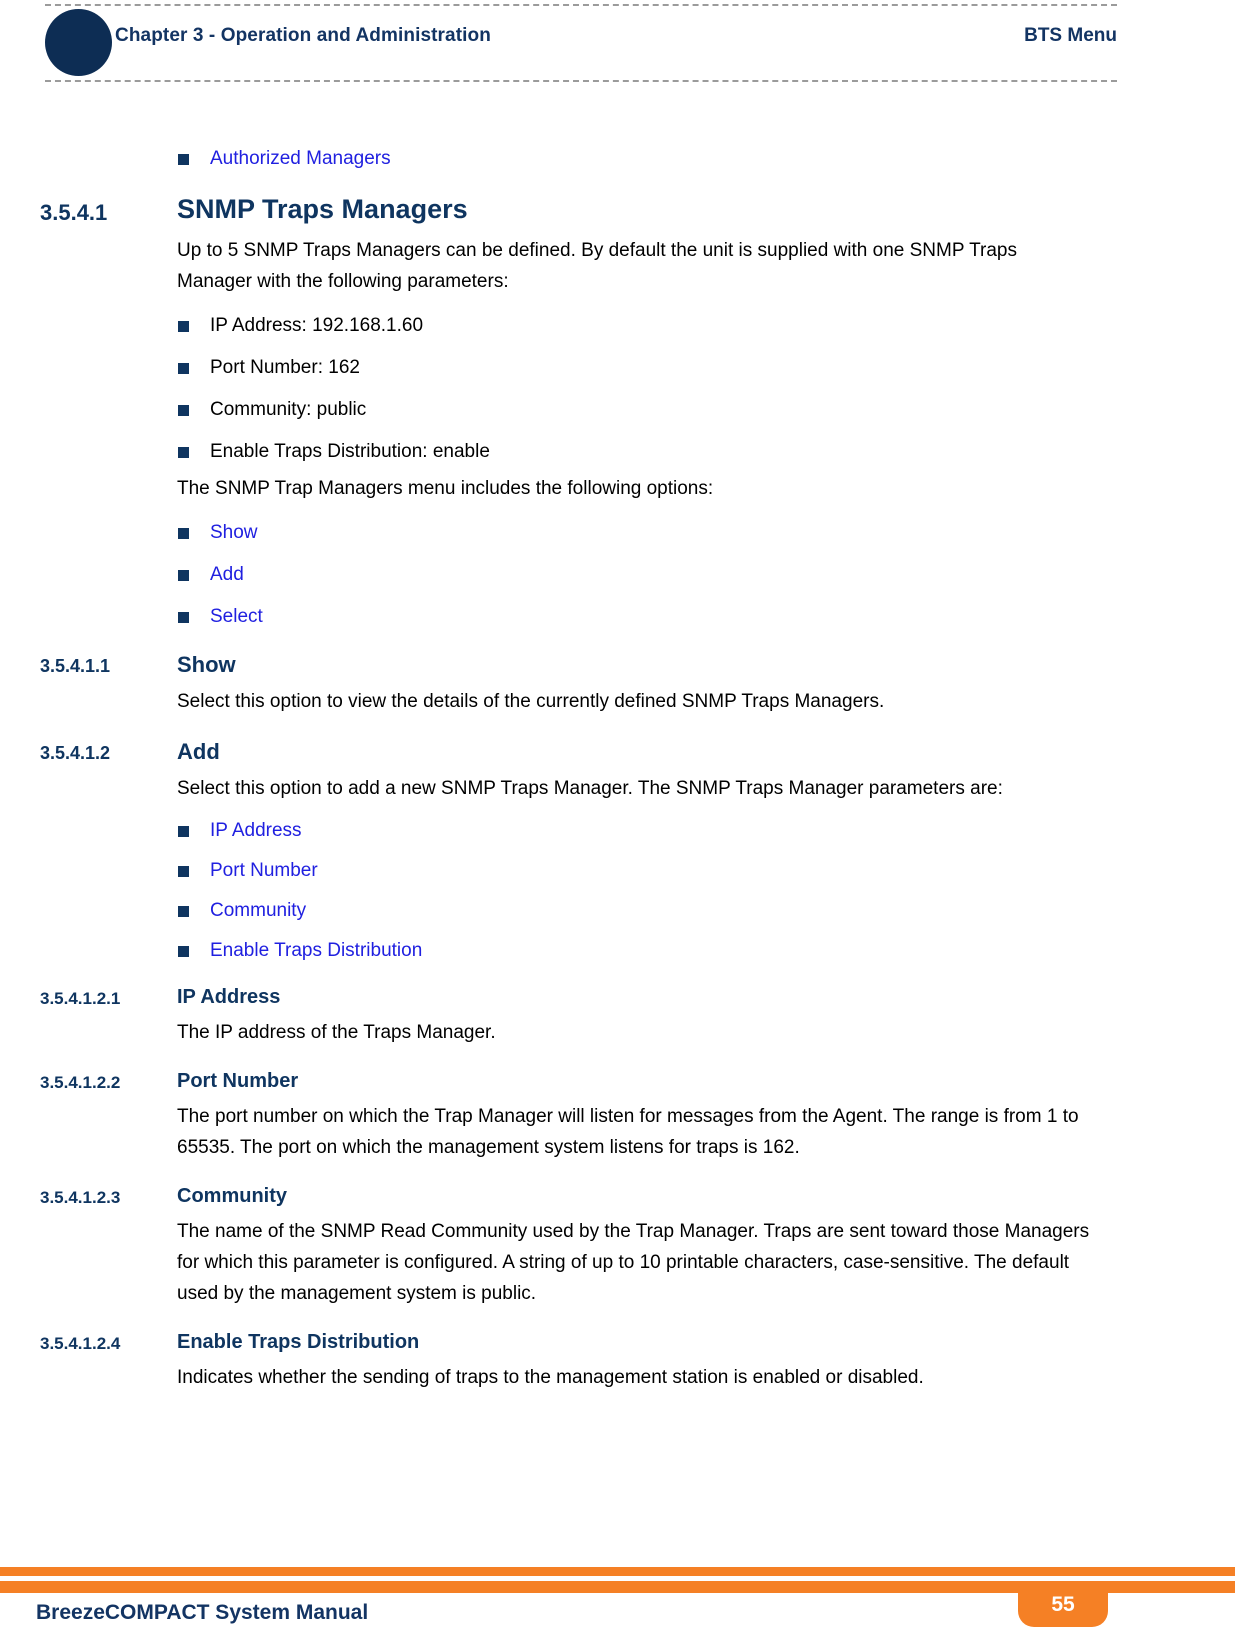 This screenshot has height=1639, width=1235. What do you see at coordinates (617, 911) in the screenshot?
I see `list-item: Community` at bounding box center [617, 911].